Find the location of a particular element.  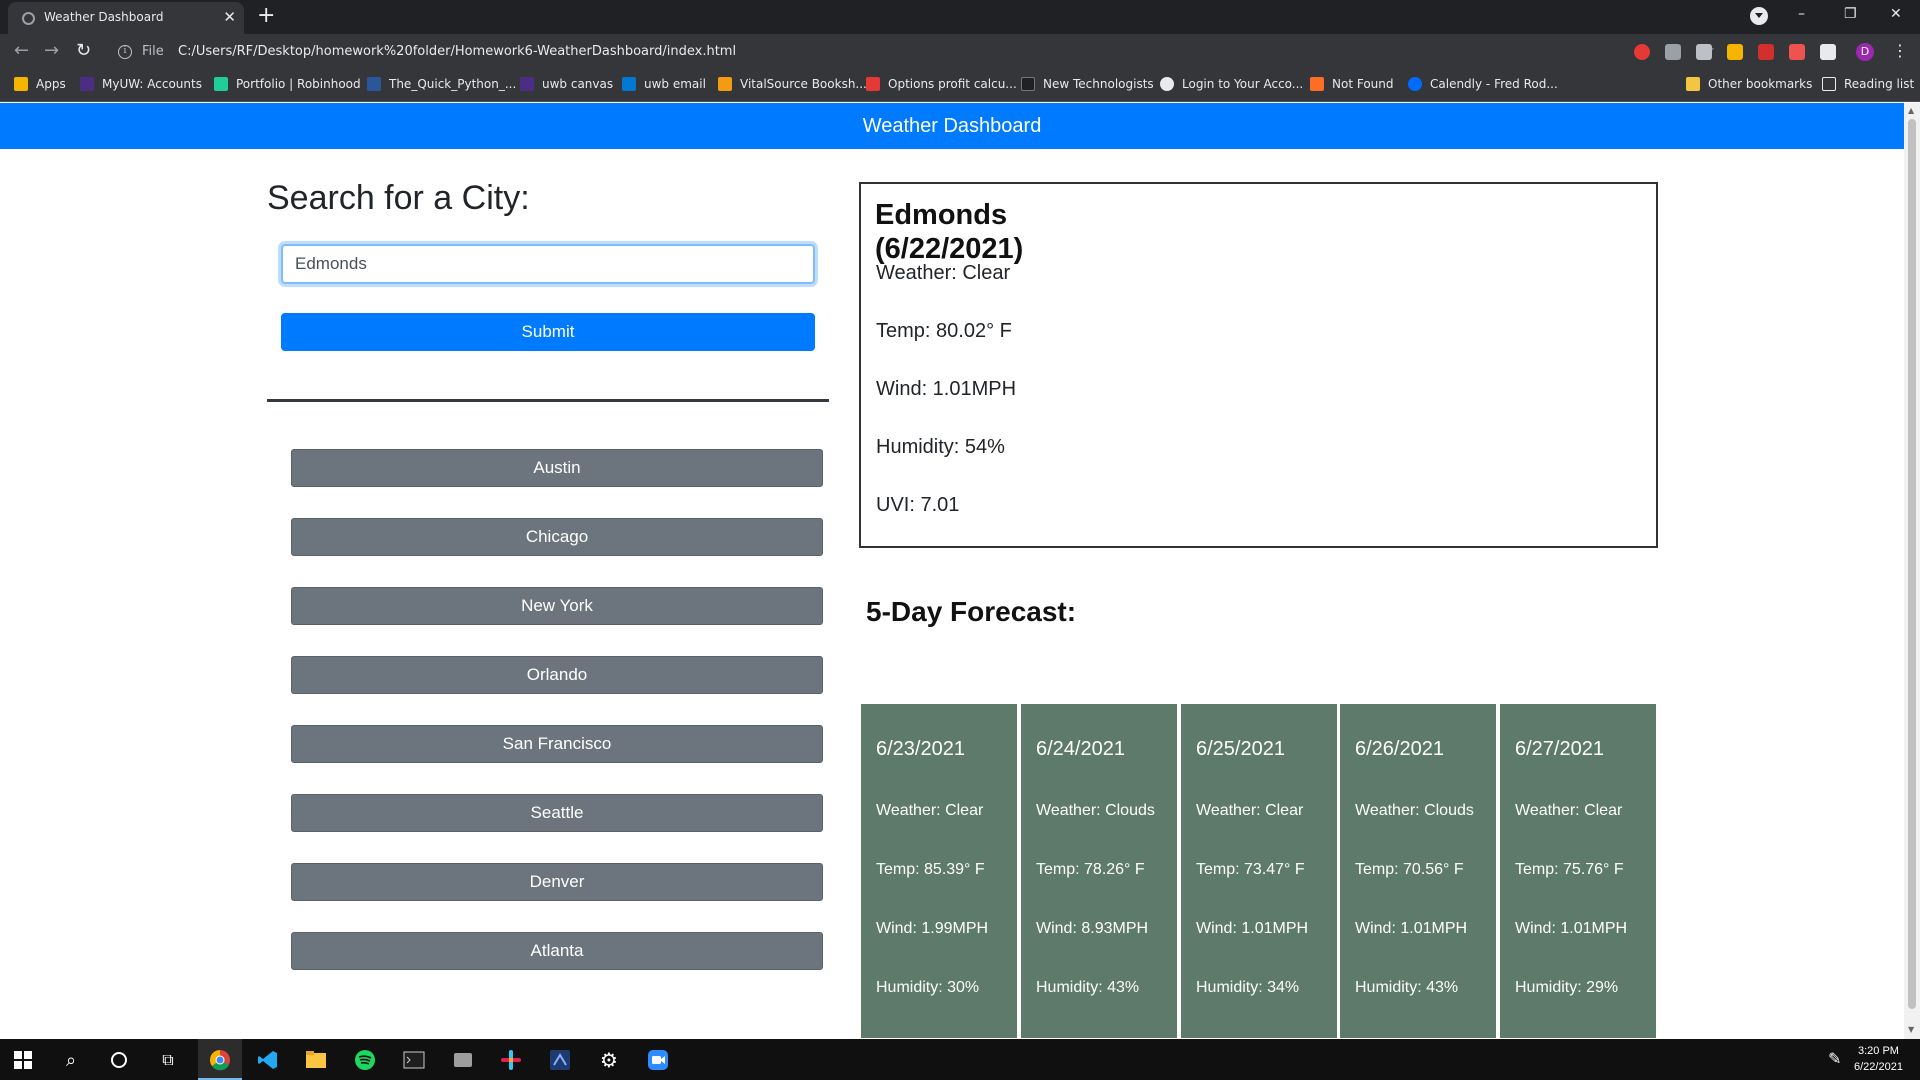

forecast-temp: Temp: 78.26° F is located at coordinates (1090, 869).